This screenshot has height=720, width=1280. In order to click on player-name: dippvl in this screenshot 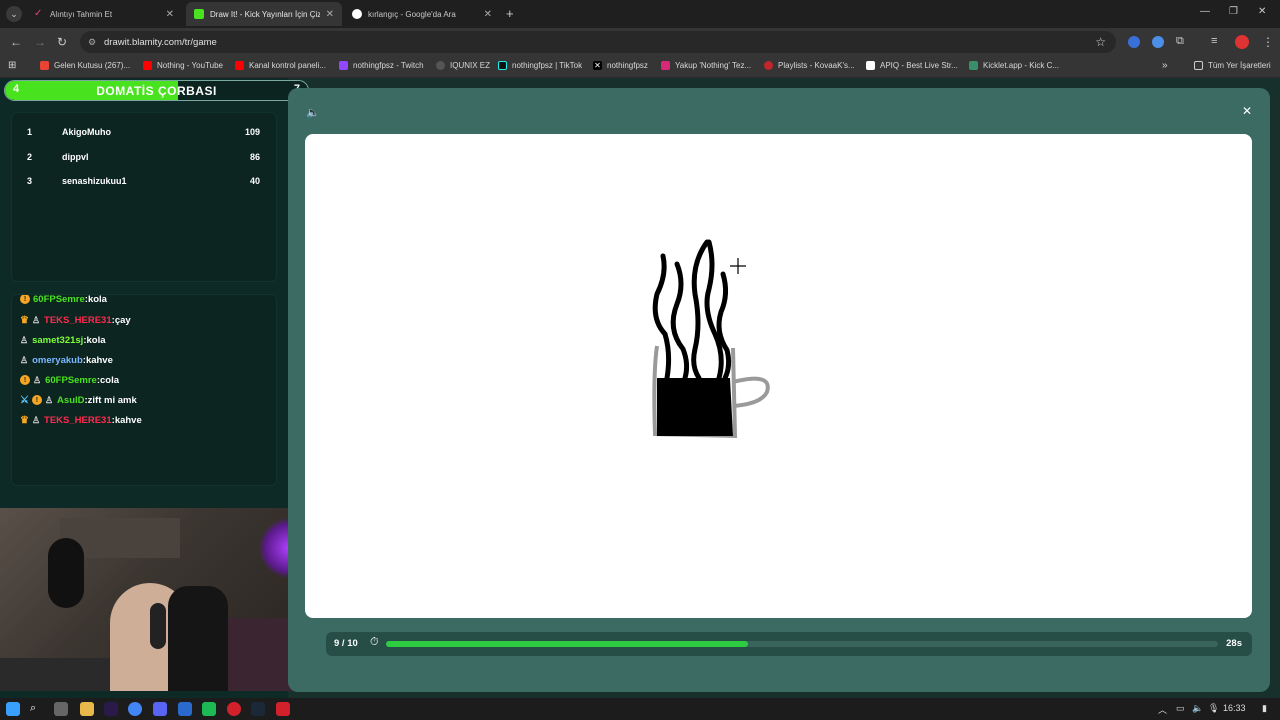, I will do `click(75, 157)`.